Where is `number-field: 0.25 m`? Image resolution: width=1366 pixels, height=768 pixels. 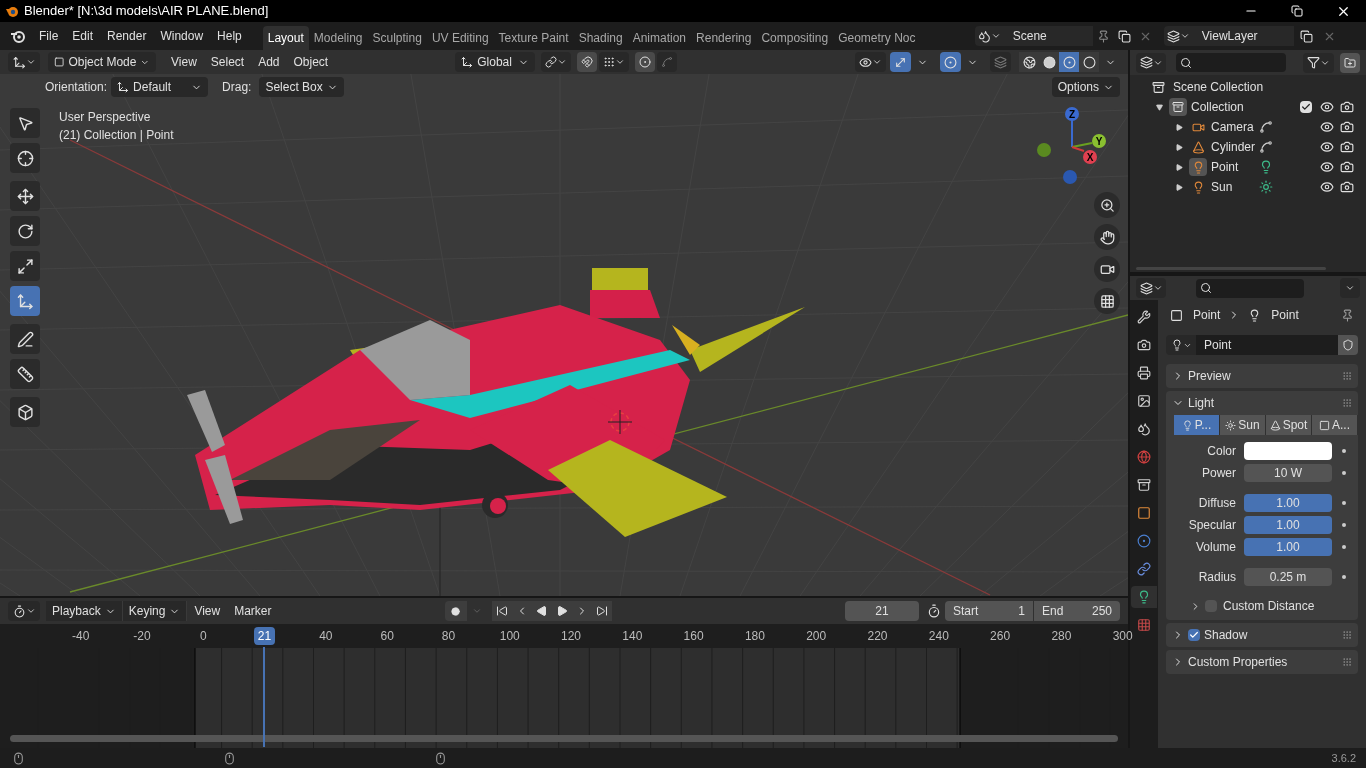 number-field: 0.25 m is located at coordinates (1288, 577).